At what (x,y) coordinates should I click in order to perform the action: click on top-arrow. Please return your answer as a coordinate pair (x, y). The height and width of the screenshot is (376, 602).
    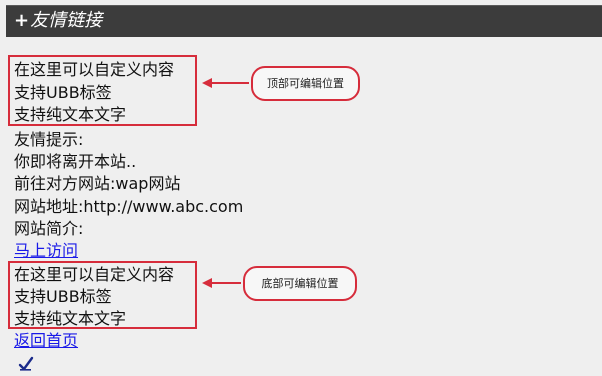
    Looking at the image, I should click on (225, 83).